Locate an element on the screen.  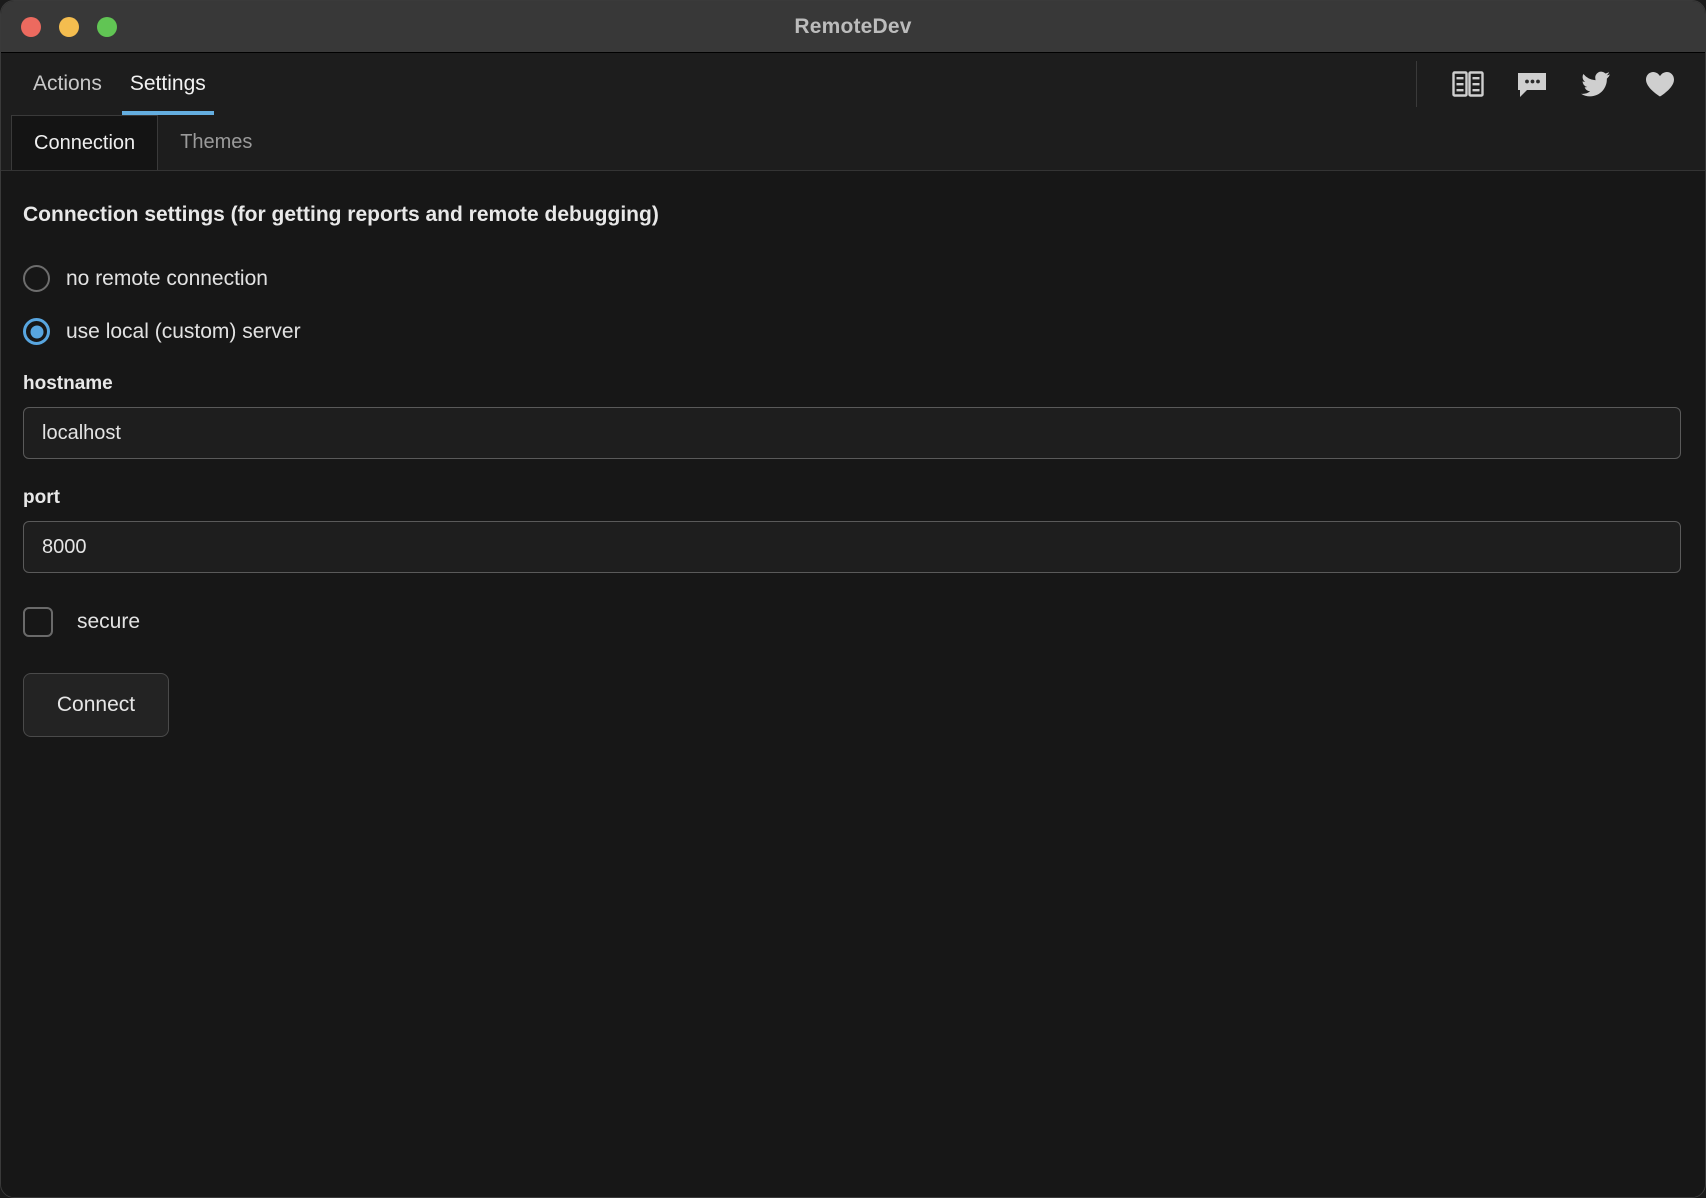
sub-tab-themes: Themes is located at coordinates (216, 142).